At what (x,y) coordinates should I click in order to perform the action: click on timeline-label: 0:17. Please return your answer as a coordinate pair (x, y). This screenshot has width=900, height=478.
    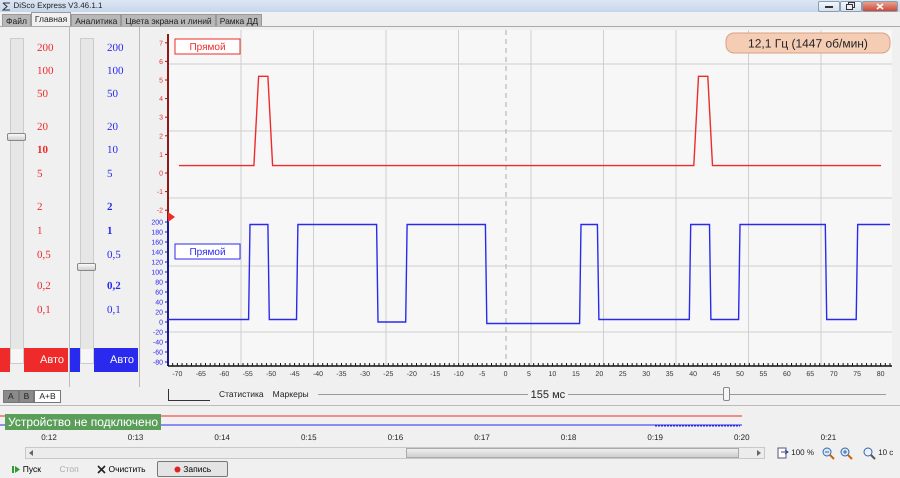
    Looking at the image, I should click on (482, 438).